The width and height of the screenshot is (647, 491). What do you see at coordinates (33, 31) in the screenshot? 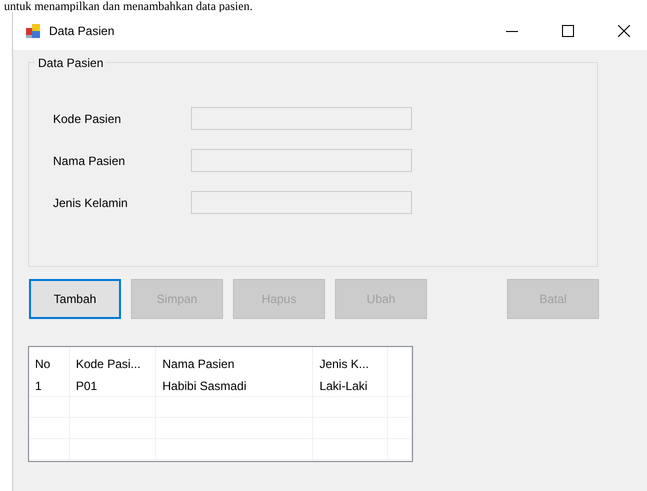
I see `app-icon` at bounding box center [33, 31].